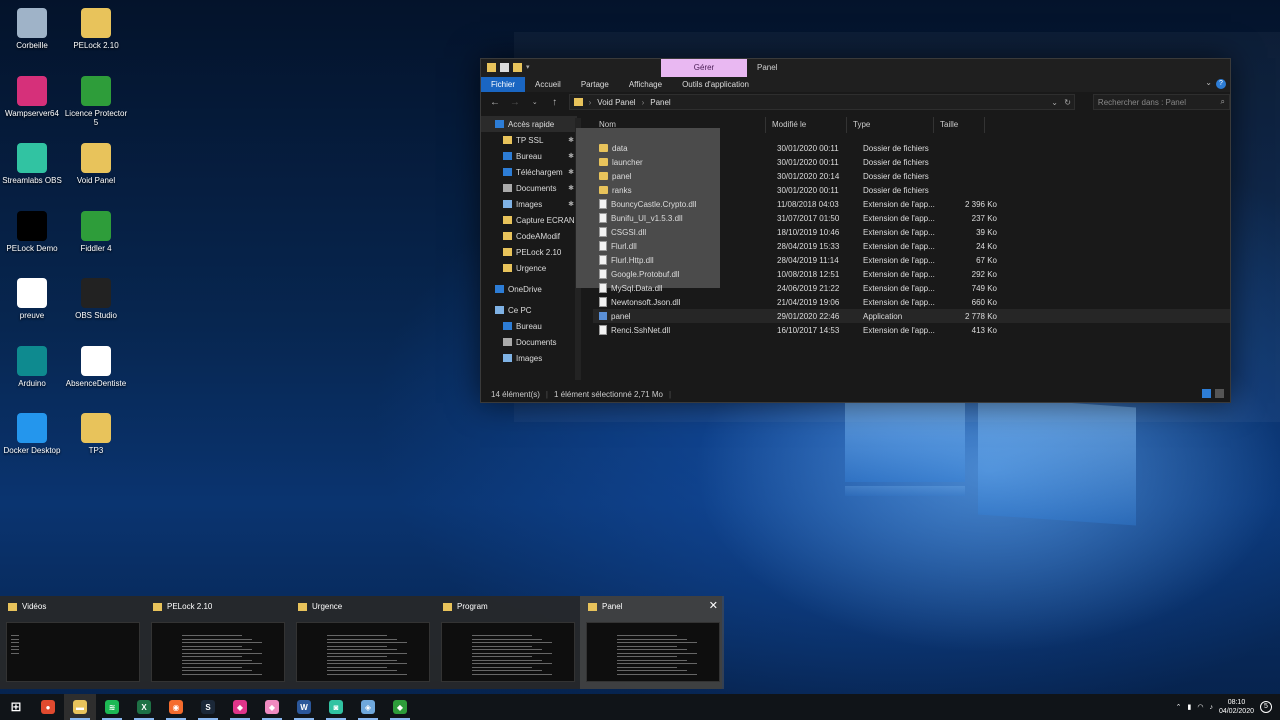 This screenshot has width=1280, height=720. Describe the element at coordinates (144, 707) in the screenshot. I see `excel-taskbar-button: X` at that location.